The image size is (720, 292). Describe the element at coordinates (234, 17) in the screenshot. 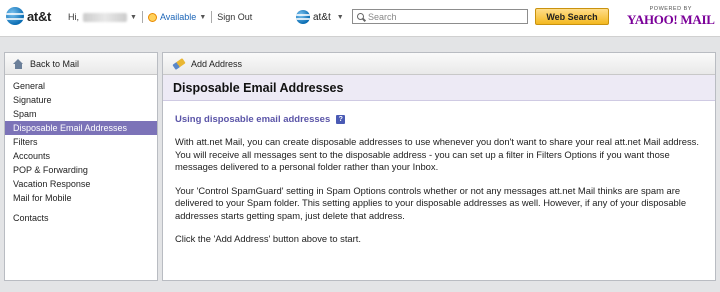

I see `sign-out-link: Sign Out` at that location.